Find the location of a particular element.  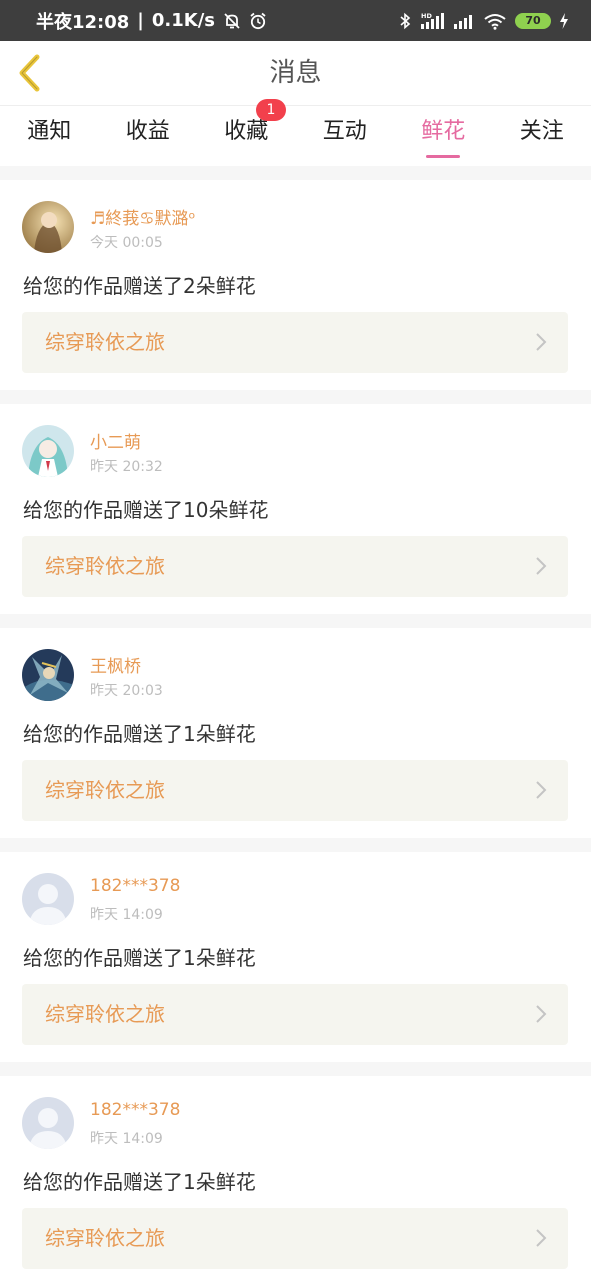

battery-icon: 70 is located at coordinates (533, 21).